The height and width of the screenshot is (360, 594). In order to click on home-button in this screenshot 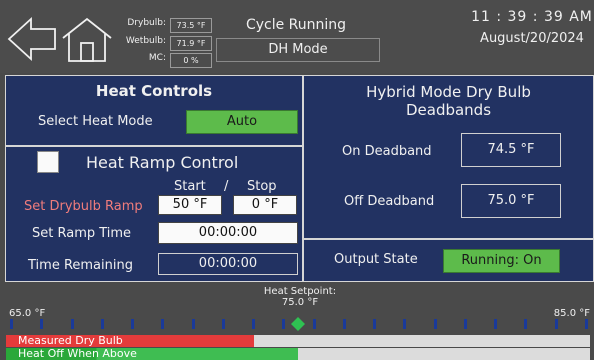, I will do `click(87, 40)`.